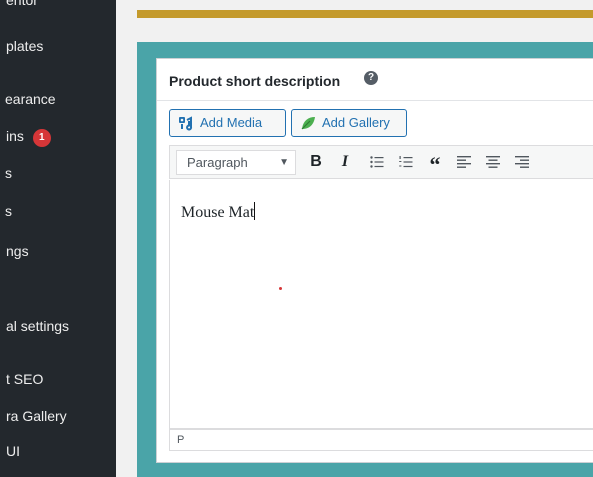  What do you see at coordinates (464, 162) in the screenshot?
I see `align-left-icon` at bounding box center [464, 162].